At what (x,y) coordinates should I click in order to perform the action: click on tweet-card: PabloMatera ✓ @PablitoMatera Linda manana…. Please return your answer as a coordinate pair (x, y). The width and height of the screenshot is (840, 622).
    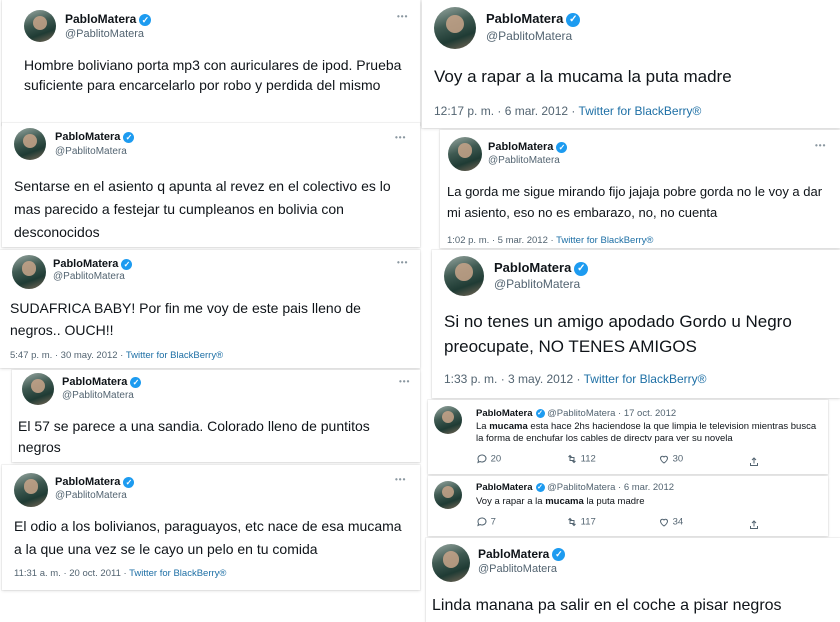
    Looking at the image, I should click on (633, 580).